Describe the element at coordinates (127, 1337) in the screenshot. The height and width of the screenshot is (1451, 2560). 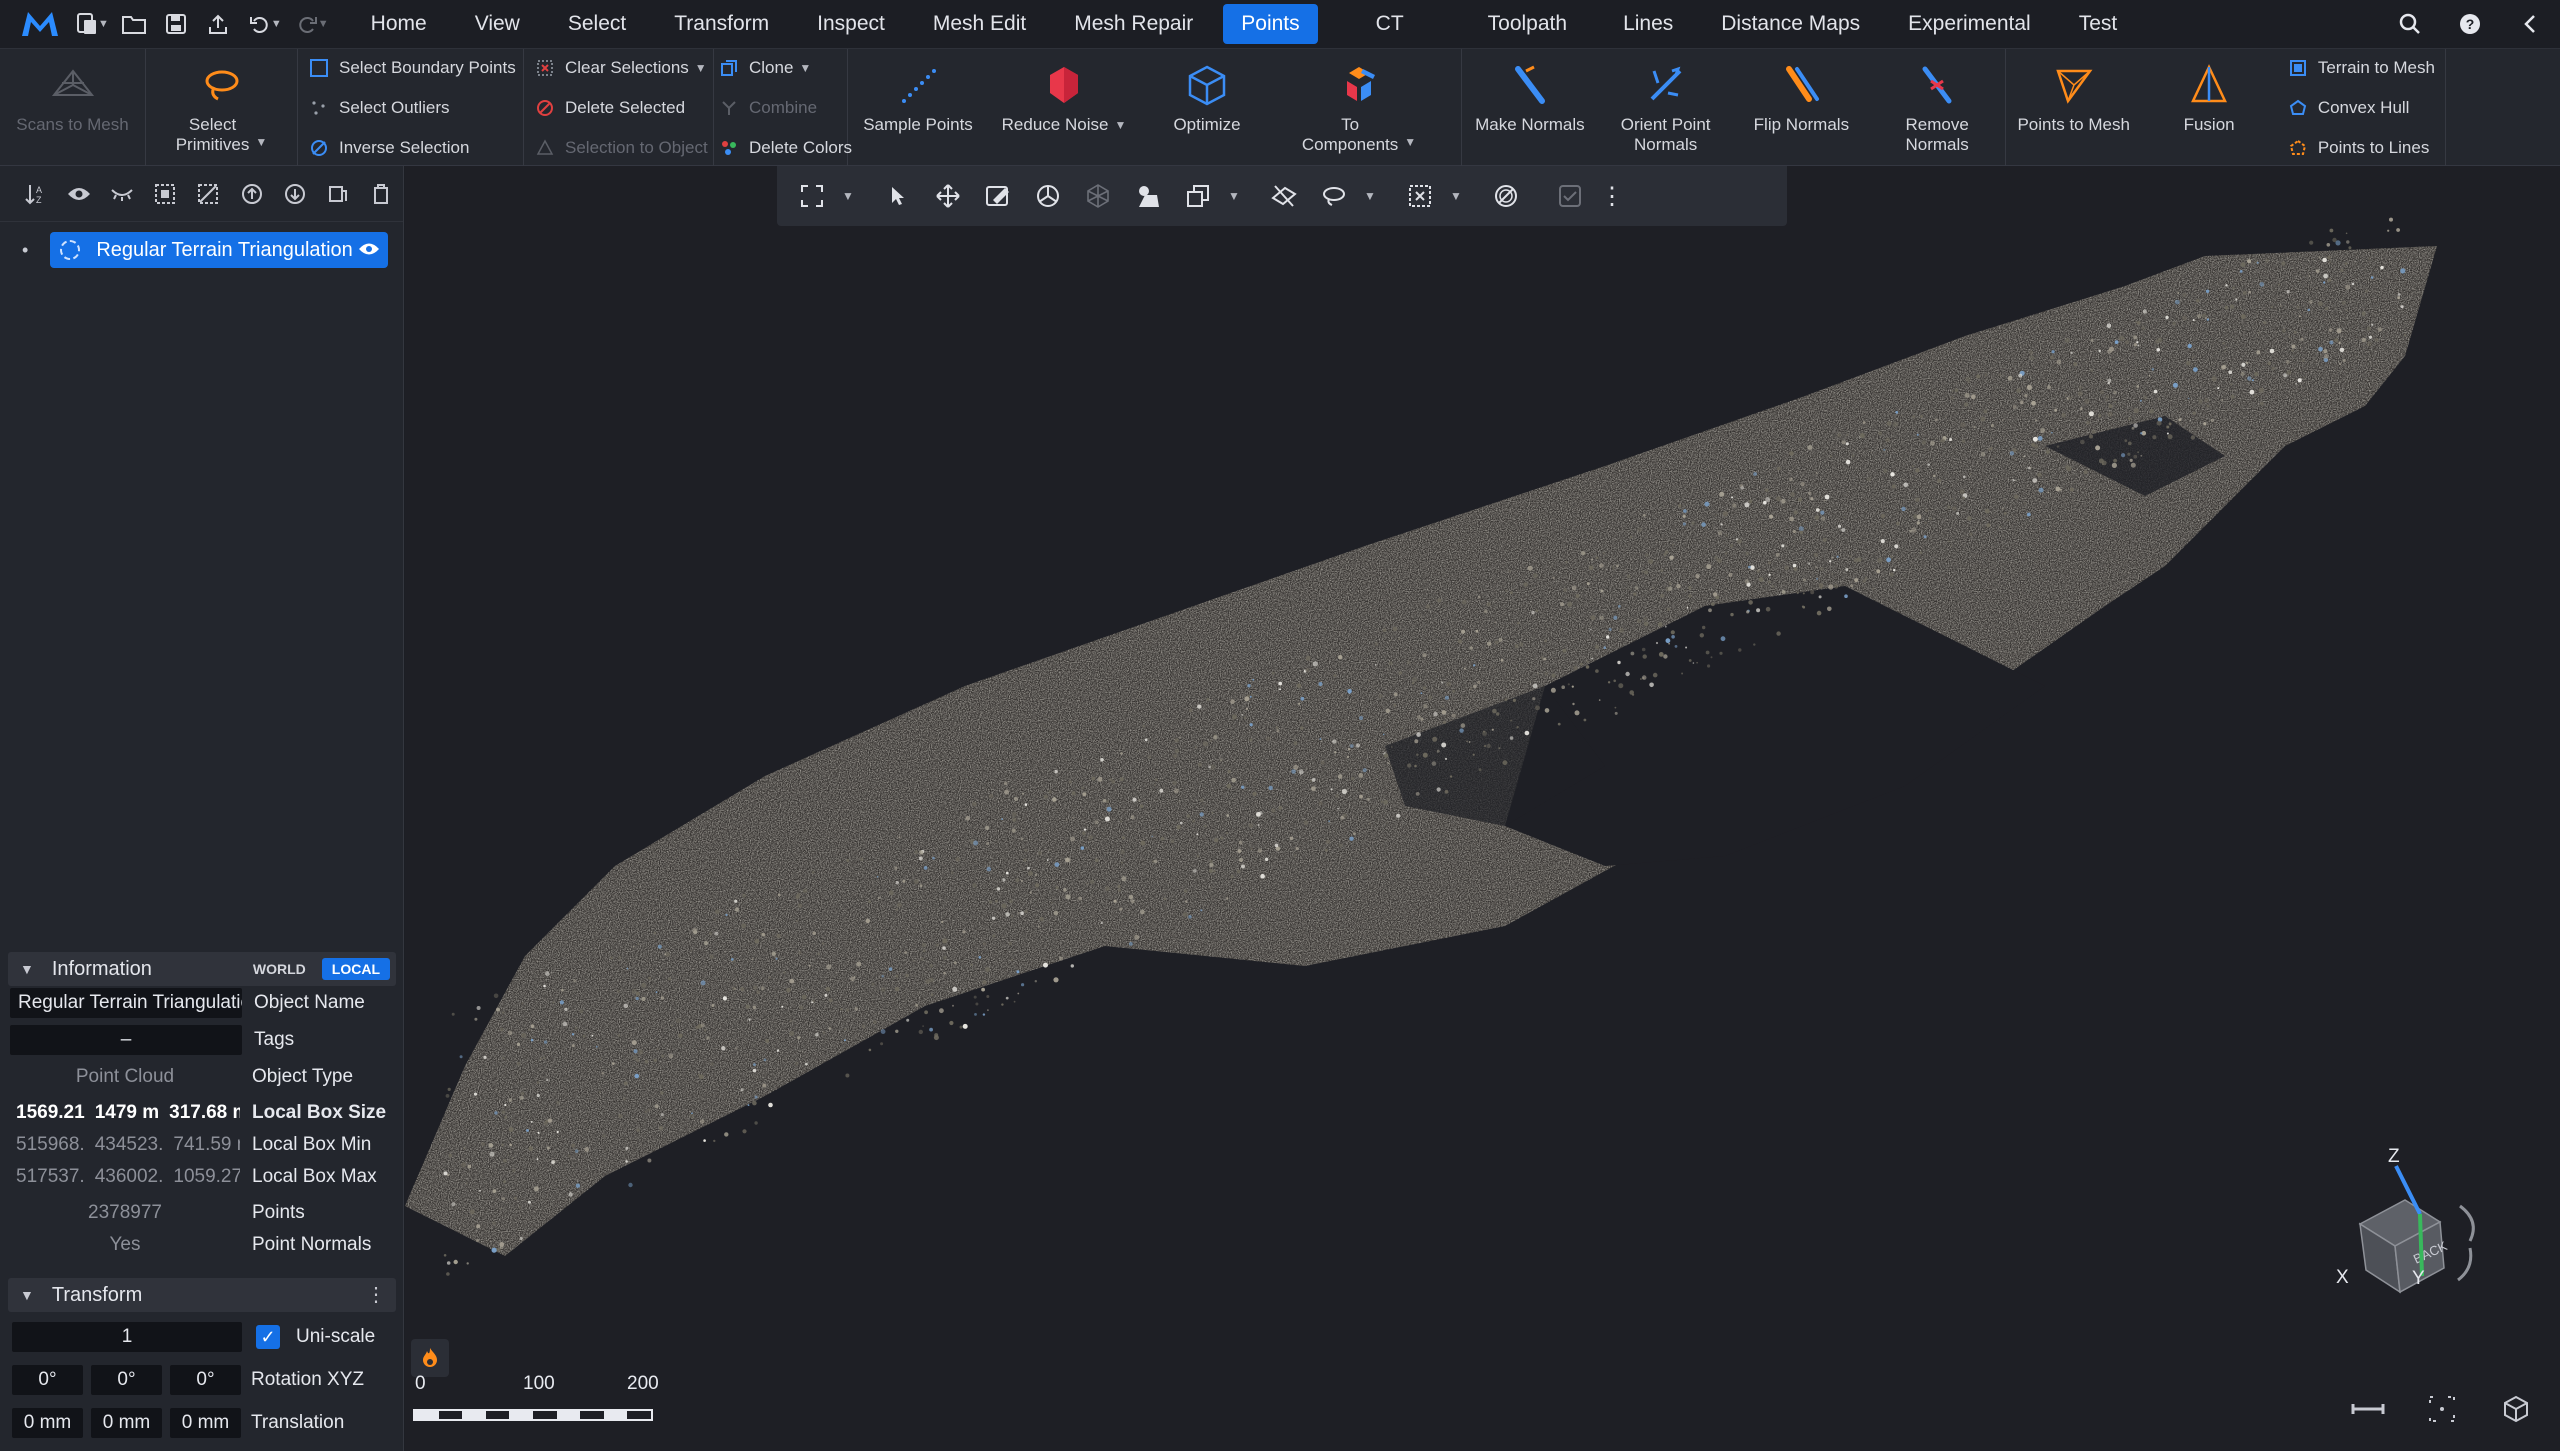
I see `scale-input: 1` at that location.